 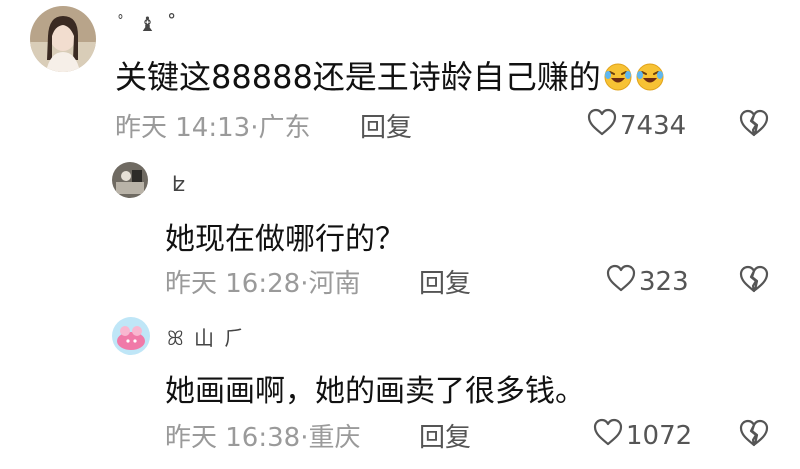 I want to click on like-count: 323, so click(x=664, y=281).